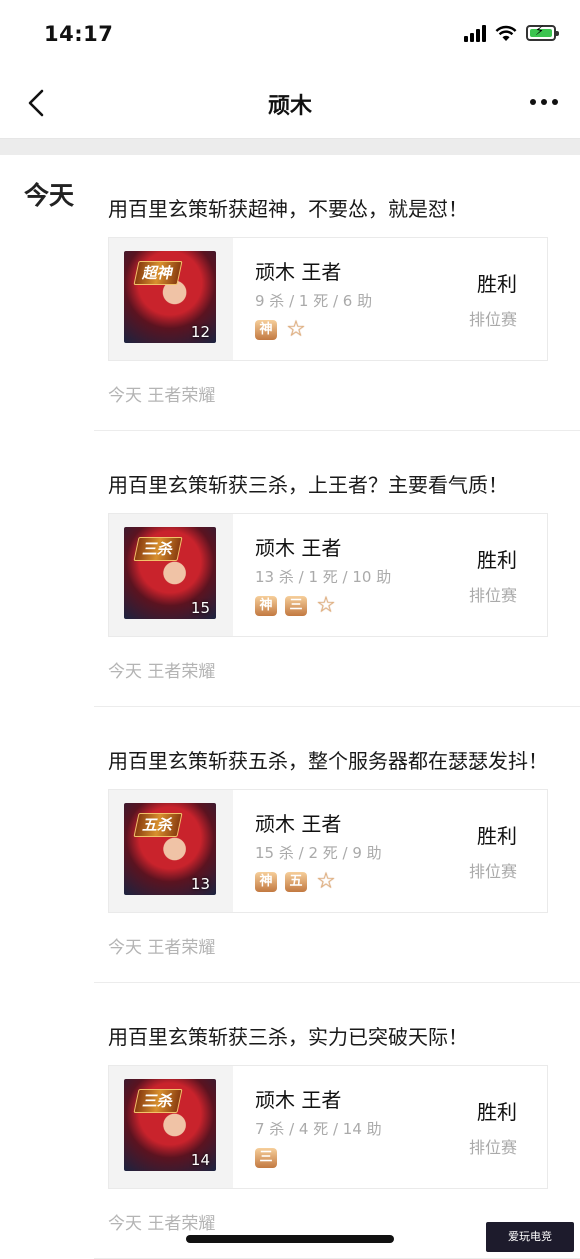 The height and width of the screenshot is (1259, 580). I want to click on status-icons: ⚡, so click(511, 33).